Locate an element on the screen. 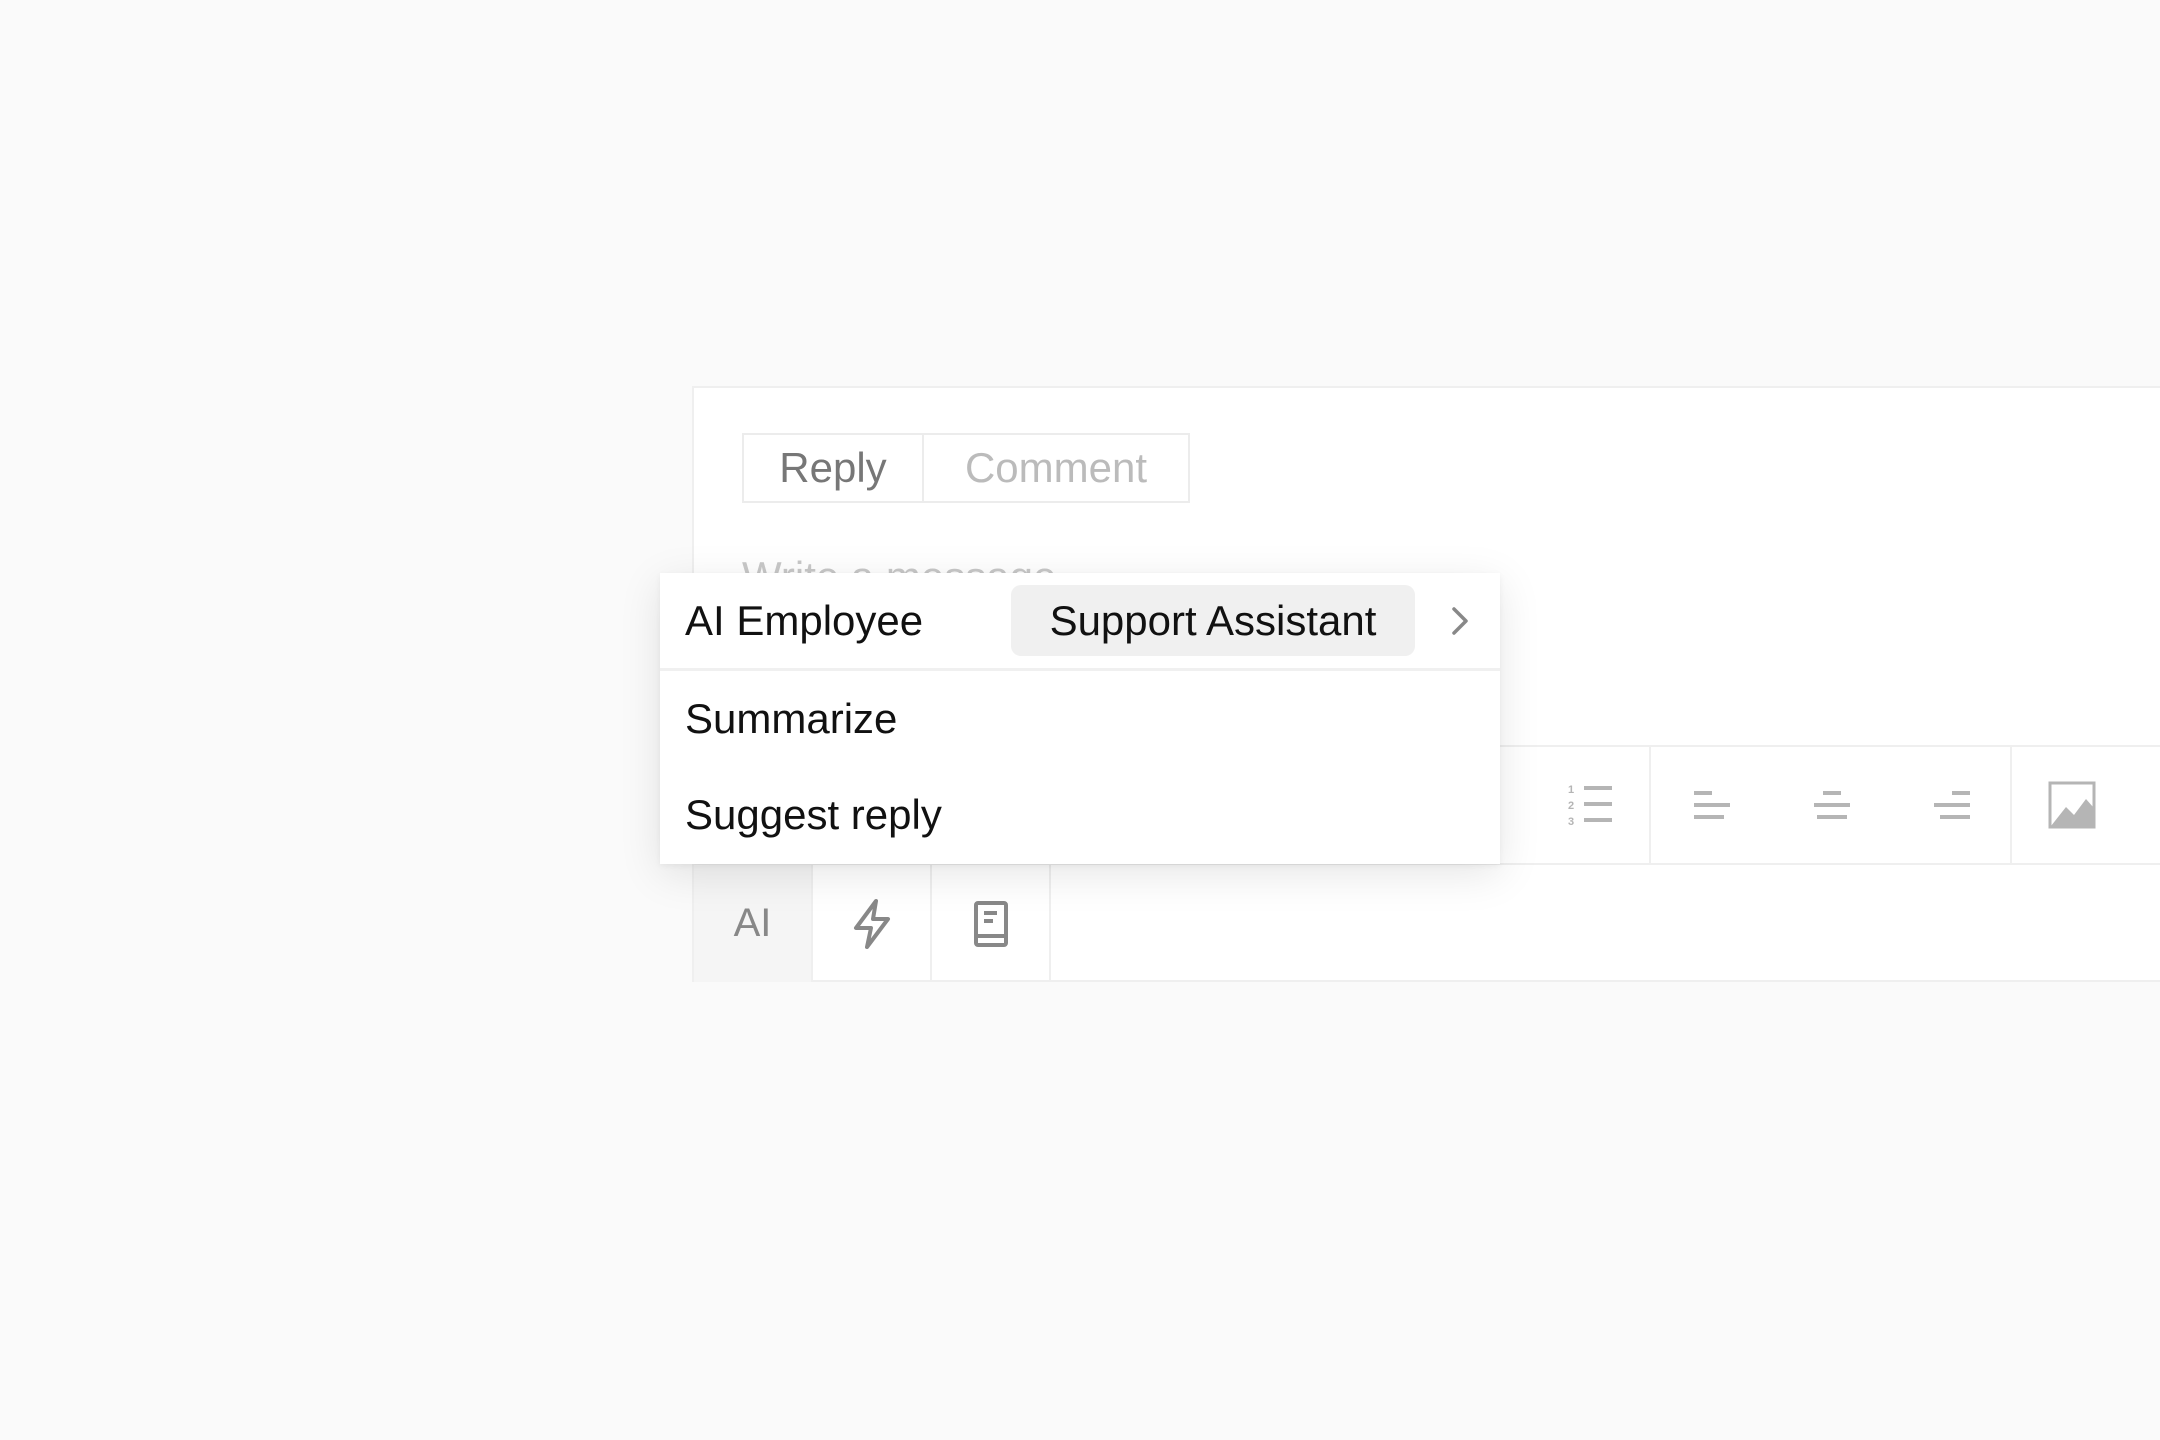 This screenshot has height=1440, width=2160. composer-tabs: Reply Comment is located at coordinates (966, 468).